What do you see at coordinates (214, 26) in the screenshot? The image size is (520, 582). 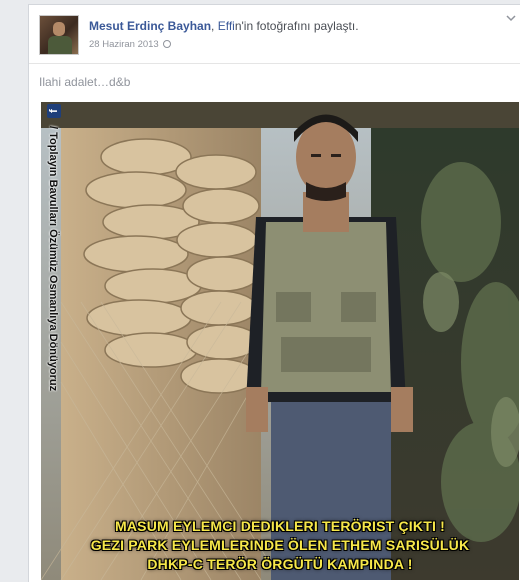 I see `shared-prefix: ,` at bounding box center [214, 26].